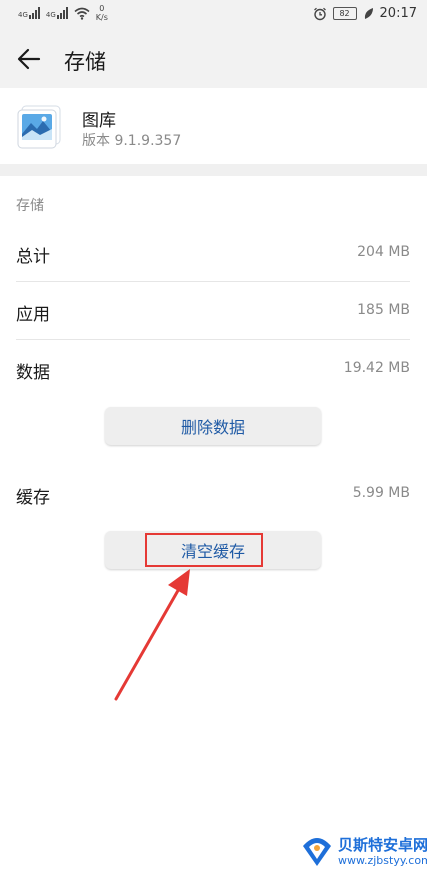 The image size is (427, 878). What do you see at coordinates (319, 13) in the screenshot?
I see `alarm-icon` at bounding box center [319, 13].